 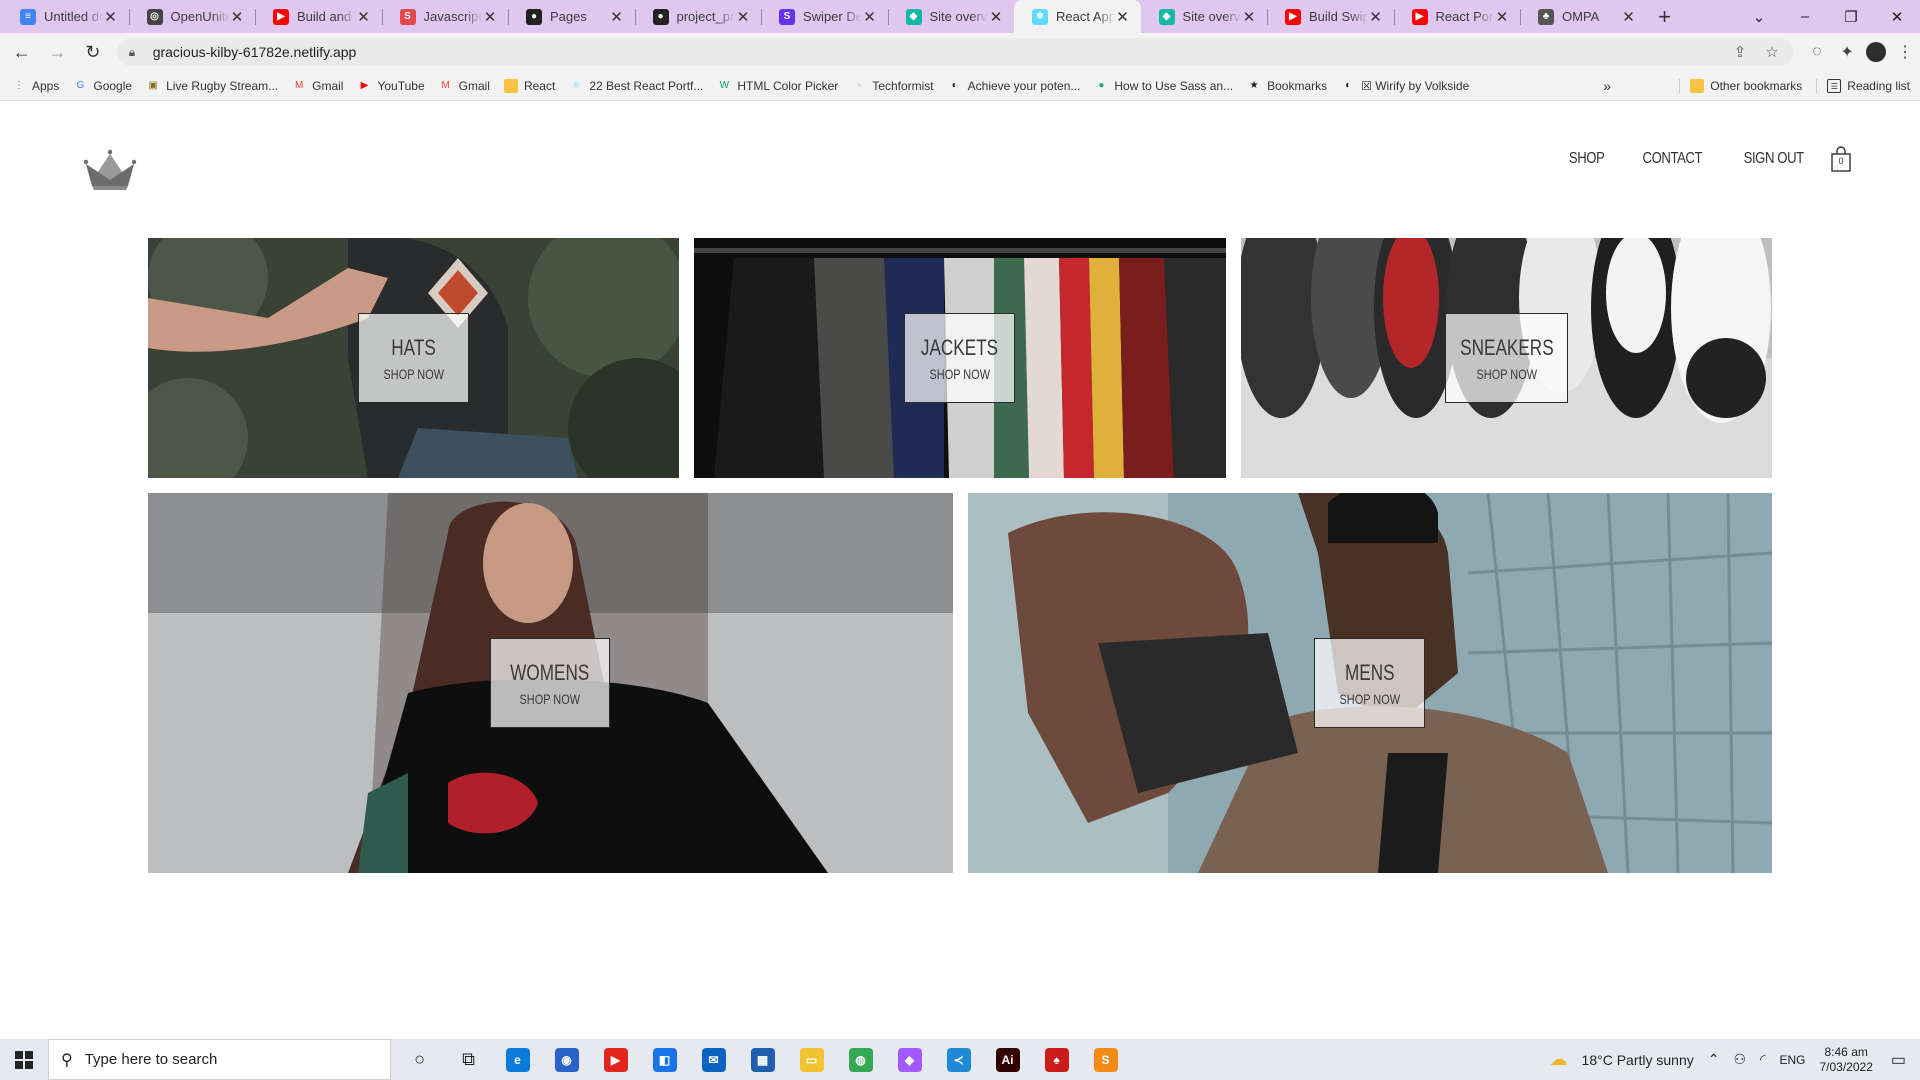 I want to click on browser-tab: ▶ Build Swipe✕, so click(x=1330, y=16).